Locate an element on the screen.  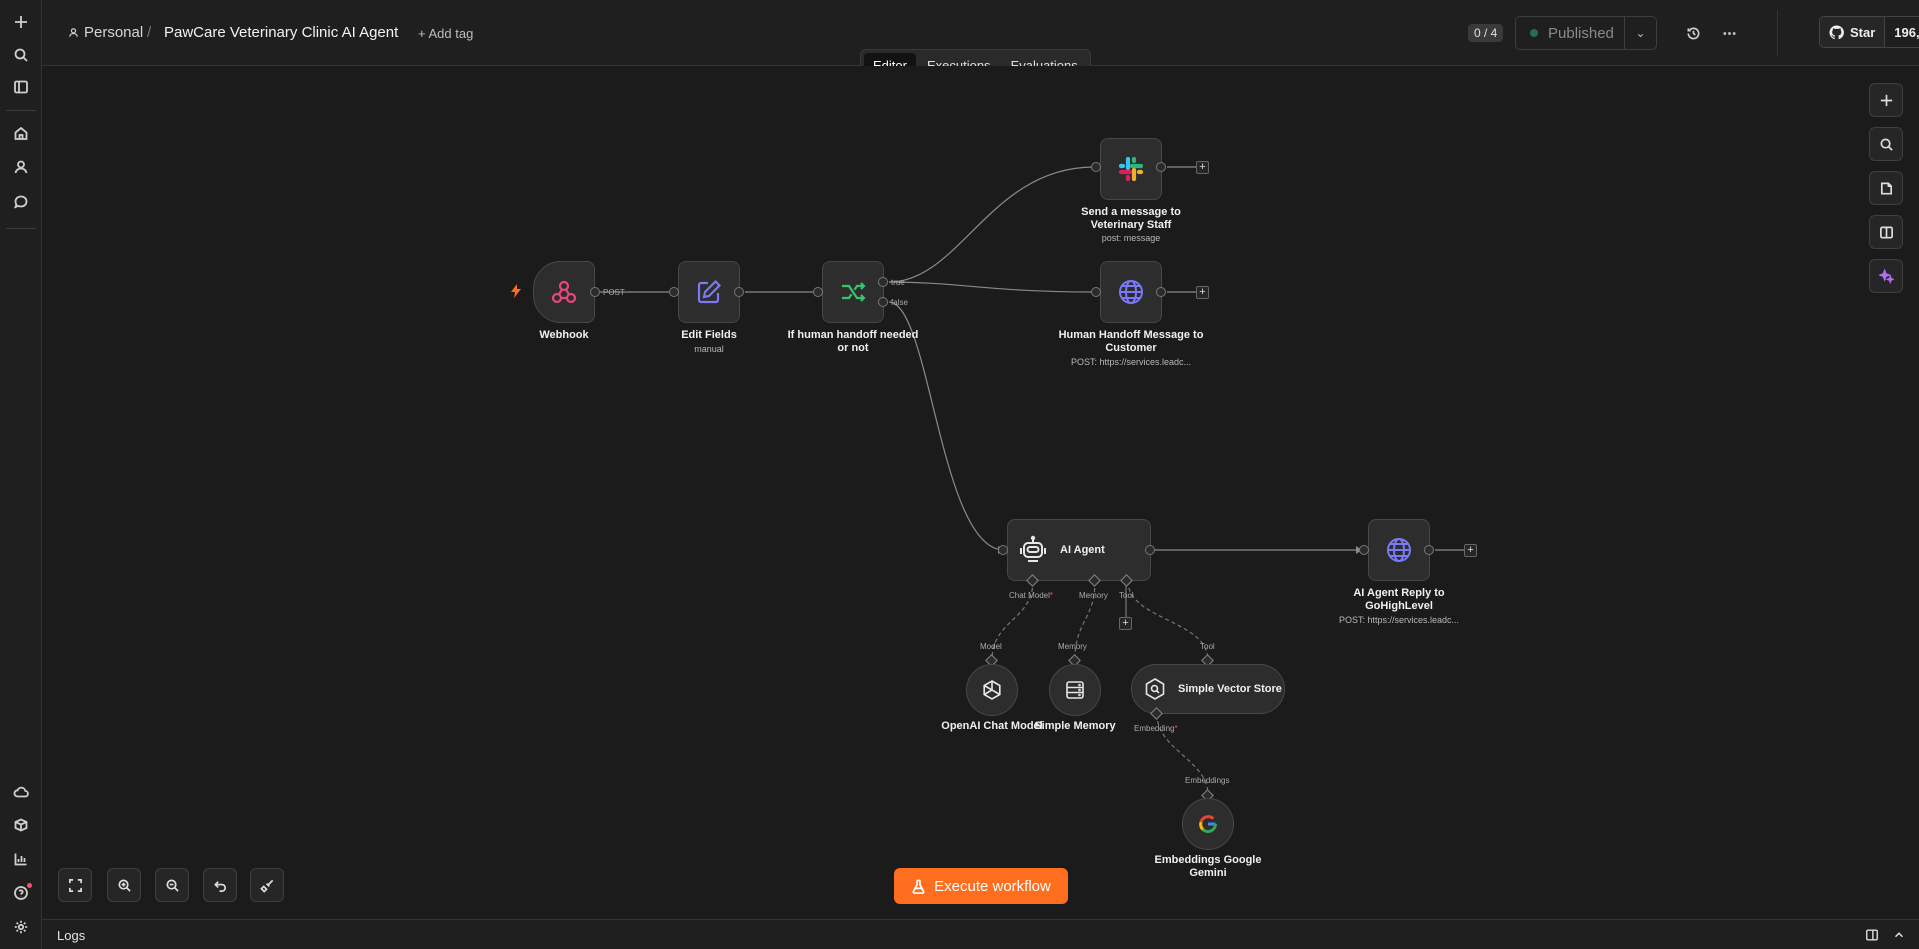
notification-dot is located at coordinates (29, 885).